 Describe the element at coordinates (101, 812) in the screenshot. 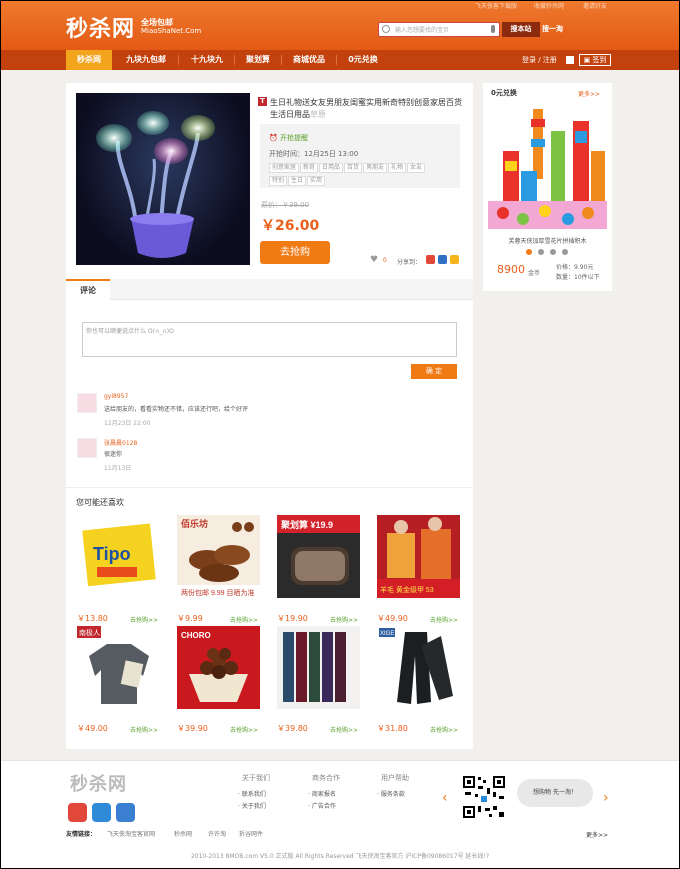

I see `tencent-weibo-icon` at that location.